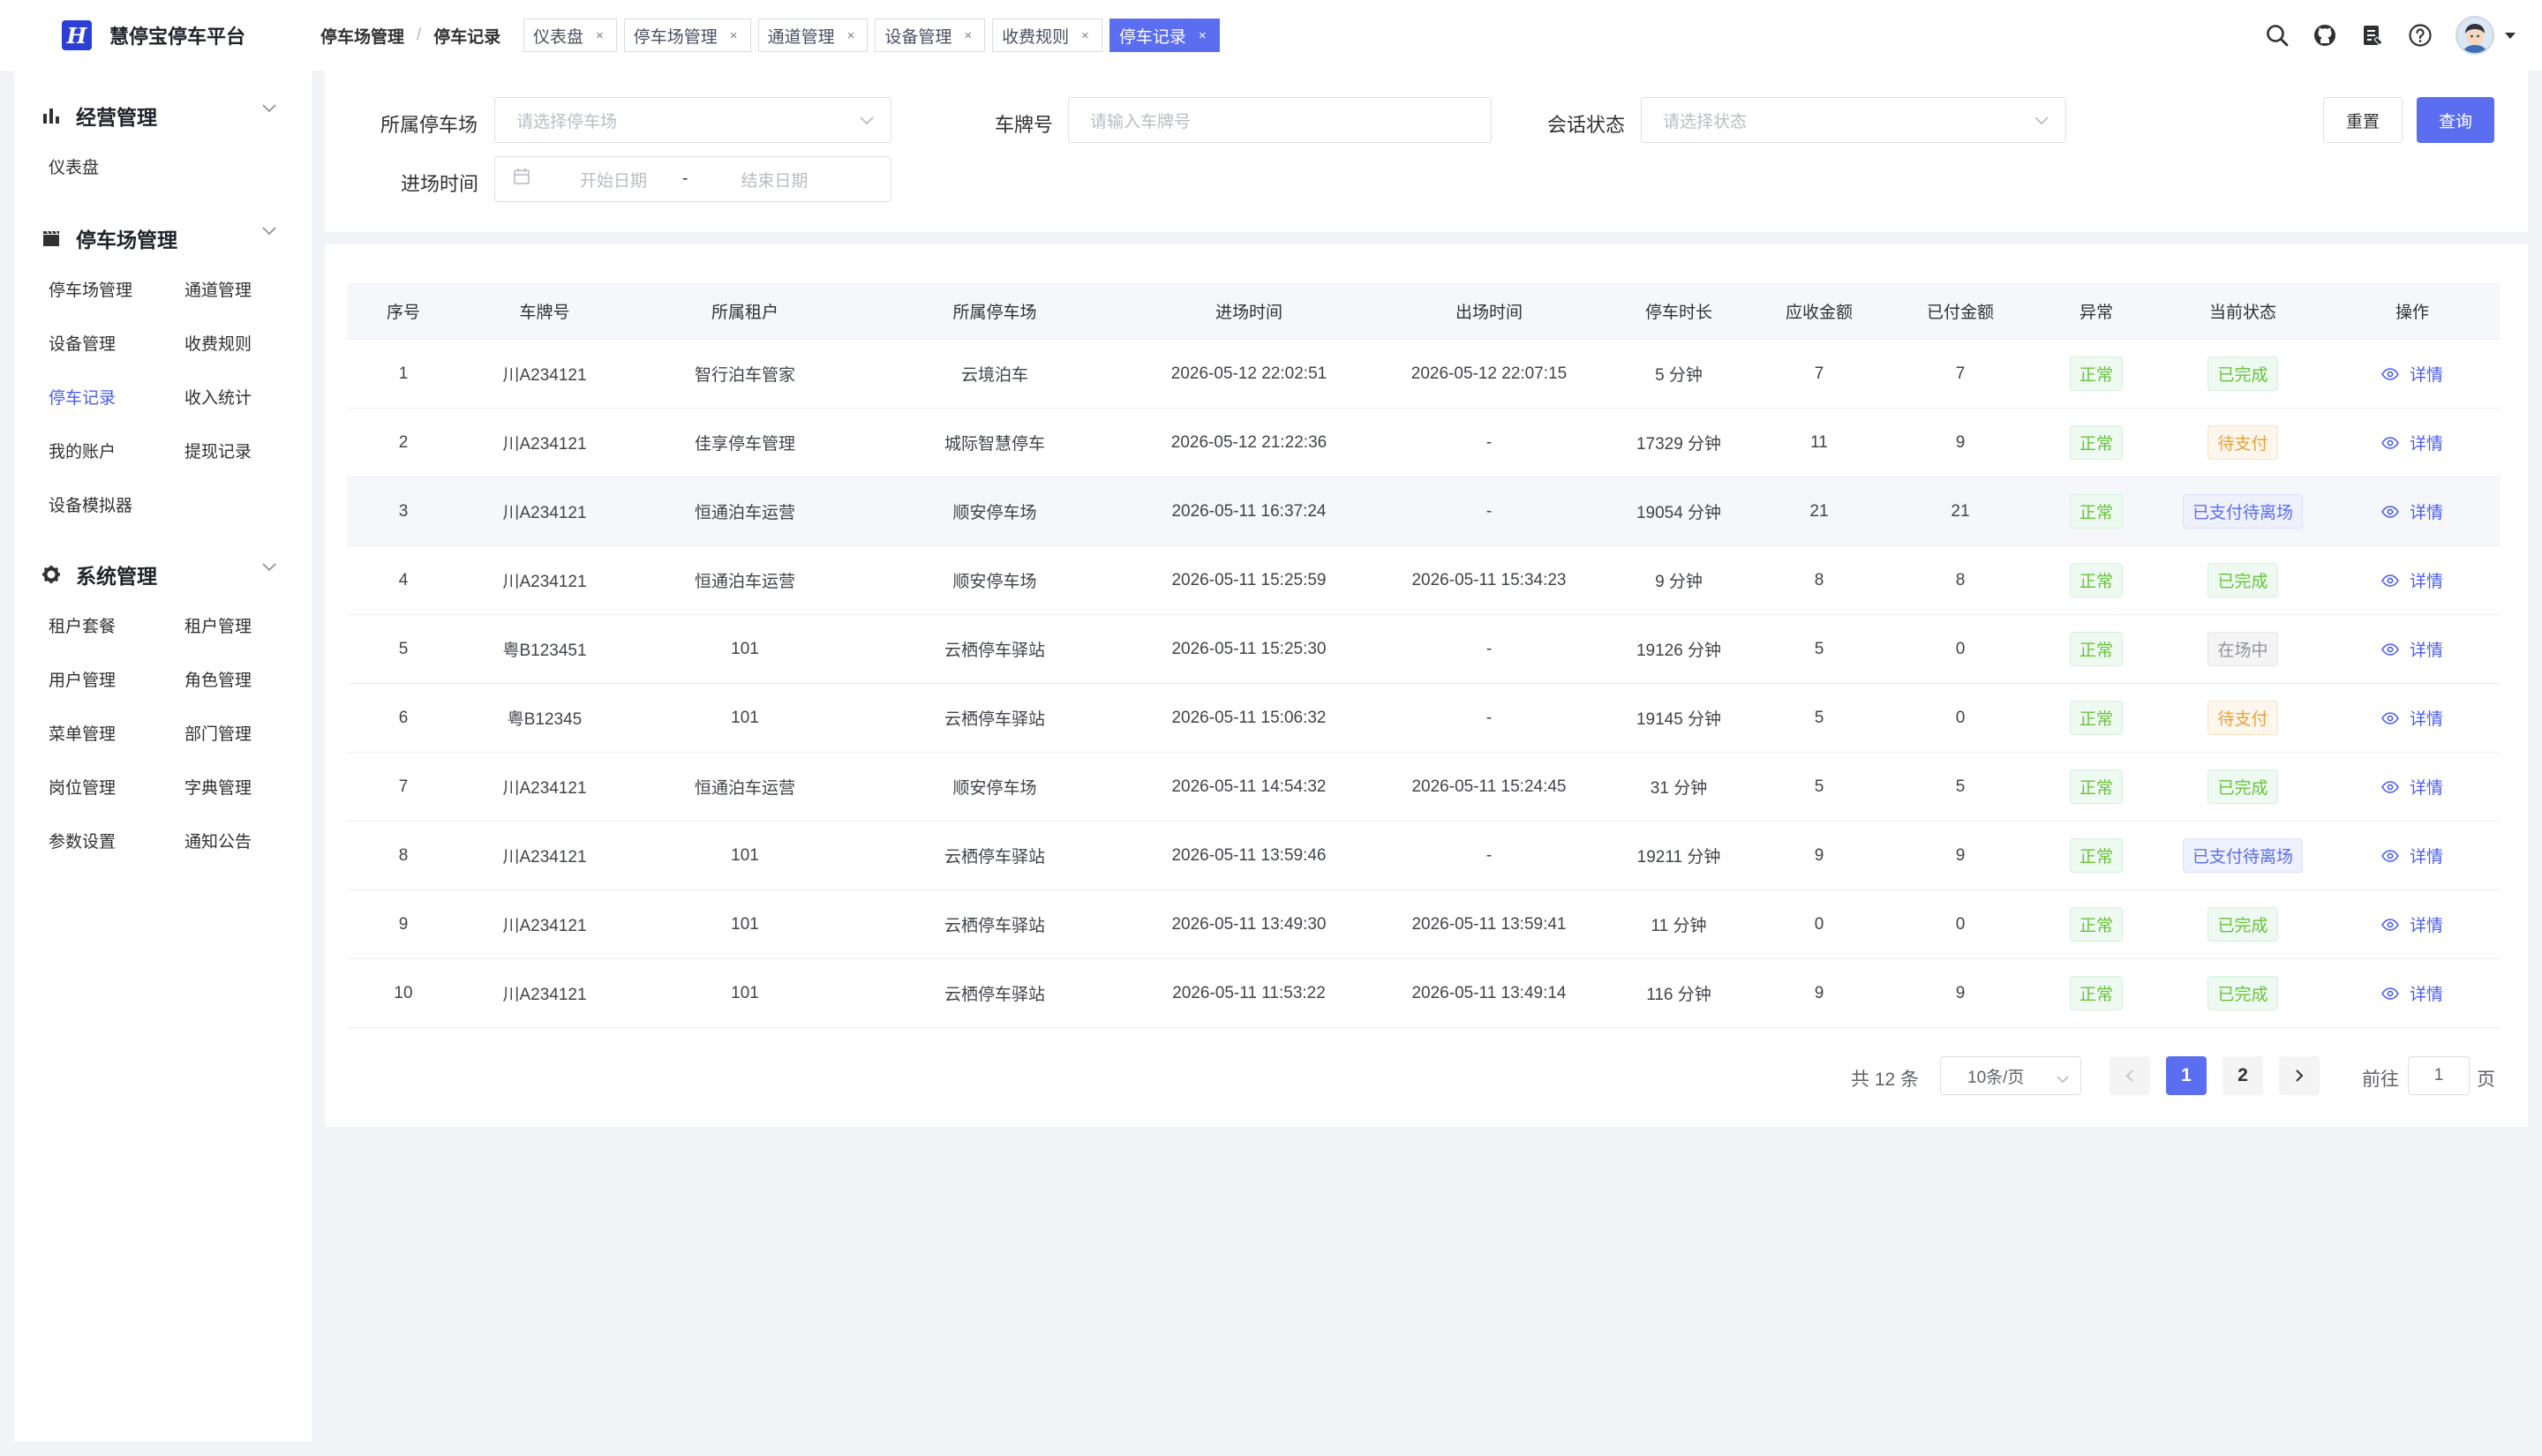 Image resolution: width=2542 pixels, height=1456 pixels. I want to click on column-header: 进场时间, so click(1248, 313).